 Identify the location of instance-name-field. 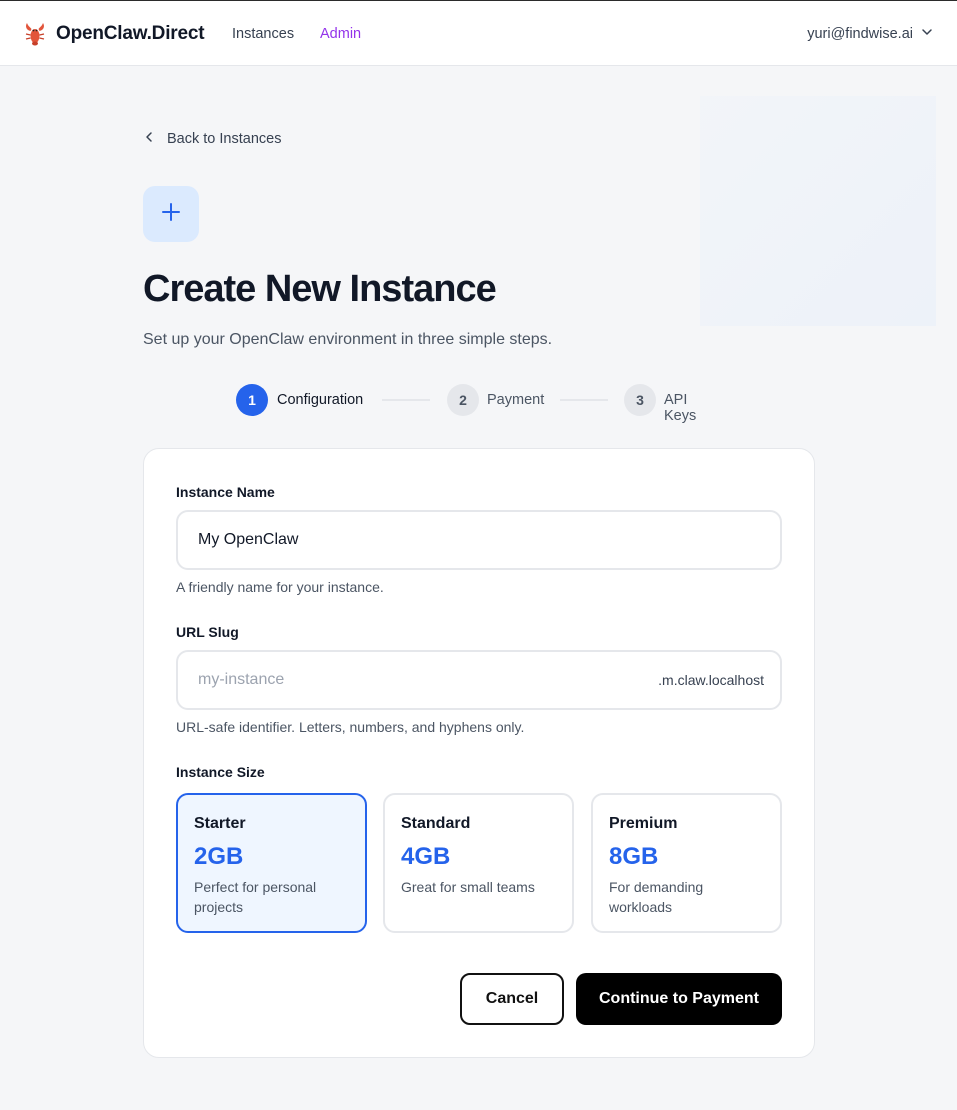
(479, 540).